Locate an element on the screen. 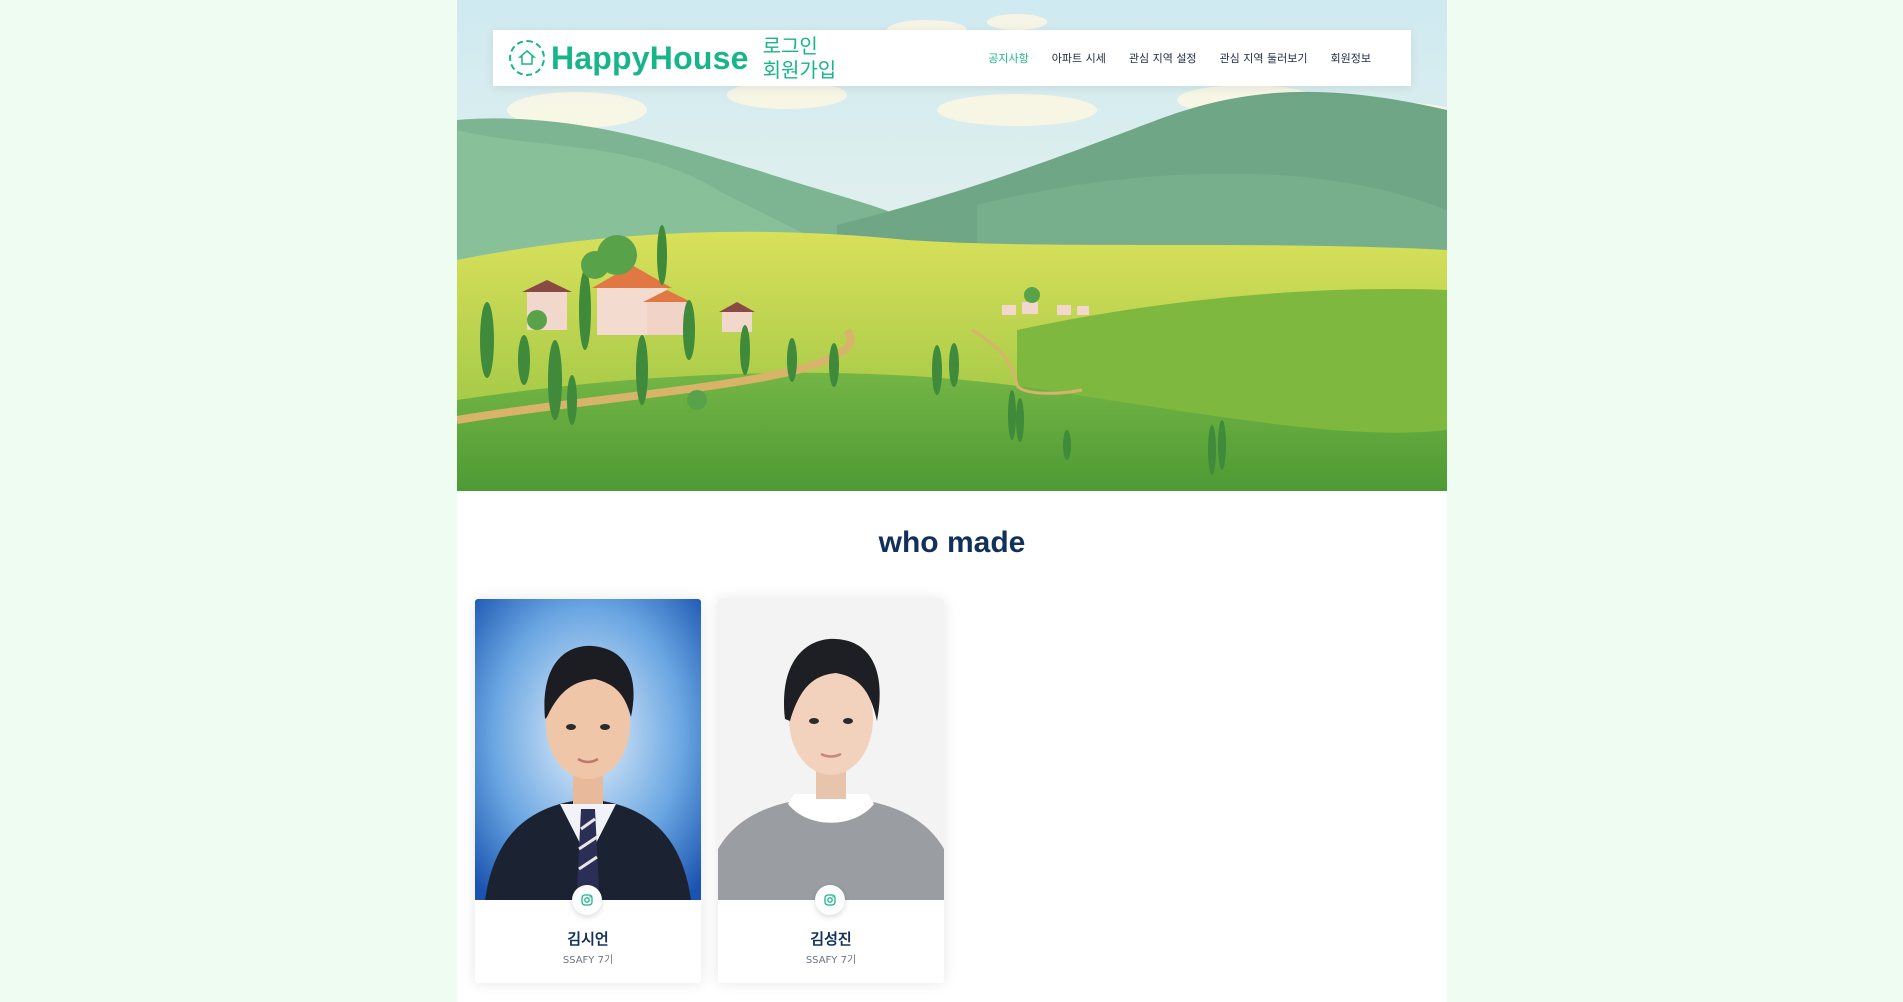 The height and width of the screenshot is (1002, 1903). team-member-card: 김시언 SSAFY 7기 is located at coordinates (588, 791).